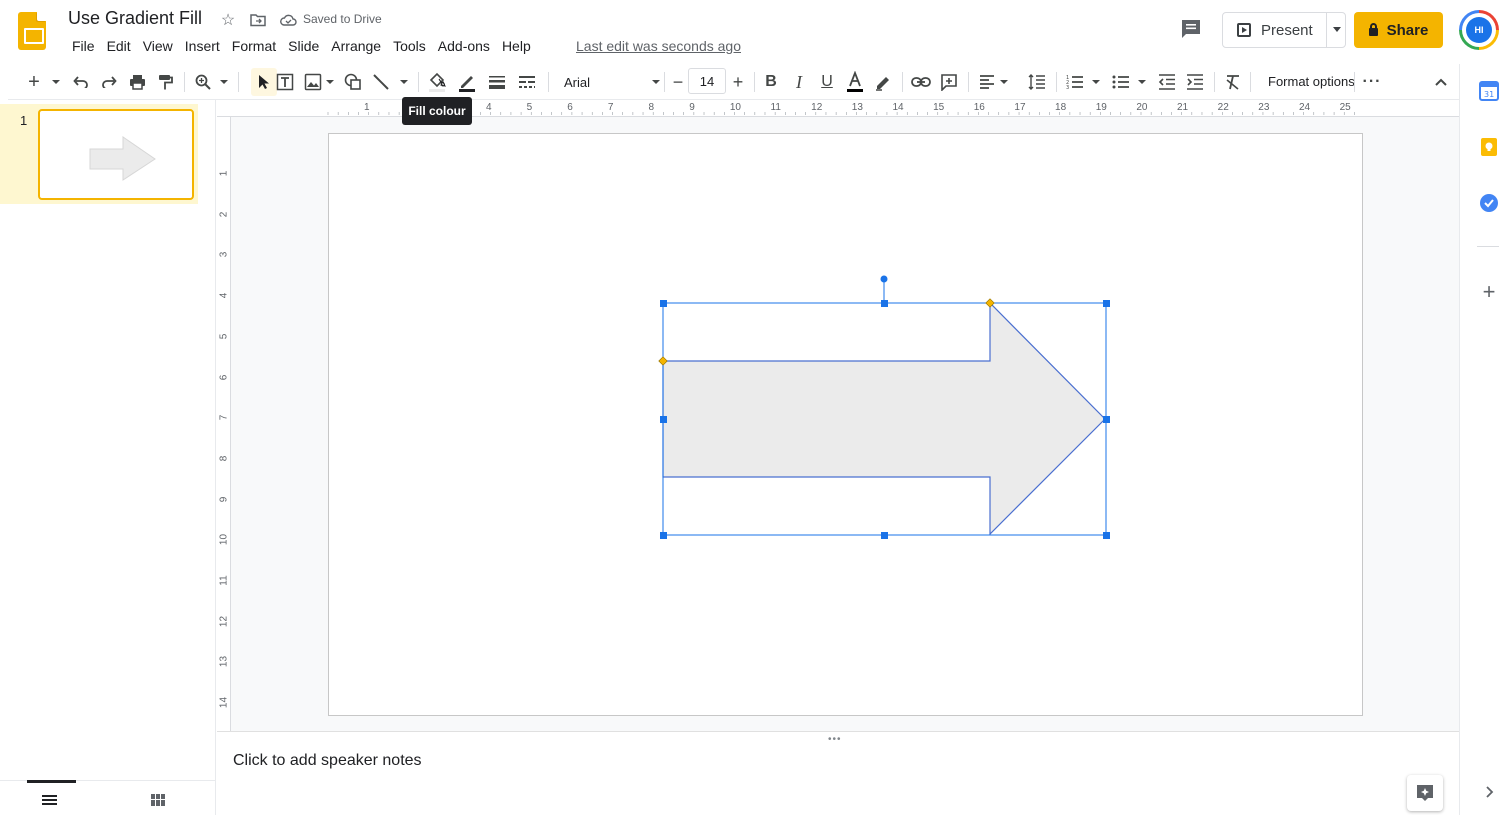  I want to click on menu-insert: Insert, so click(202, 46).